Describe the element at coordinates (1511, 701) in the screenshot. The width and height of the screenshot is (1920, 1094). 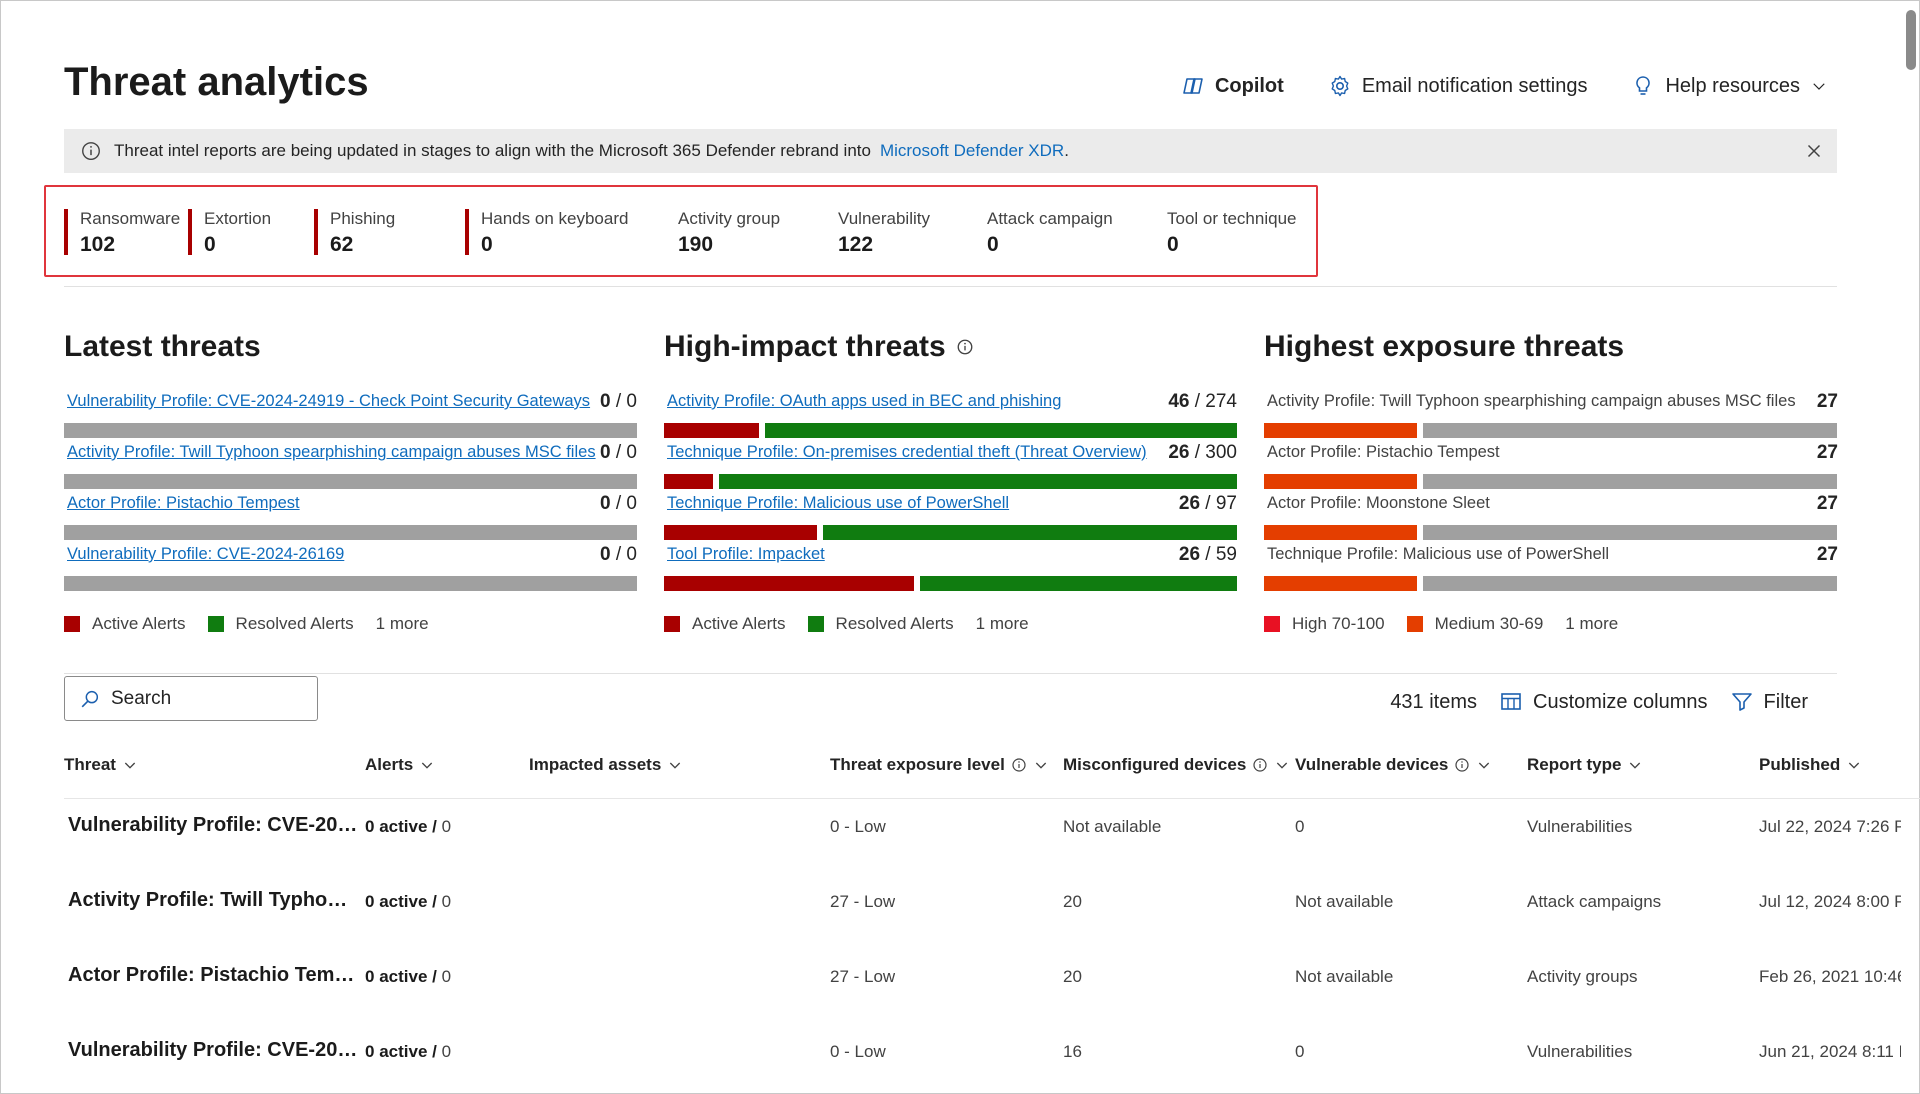
I see `columns-icon` at that location.